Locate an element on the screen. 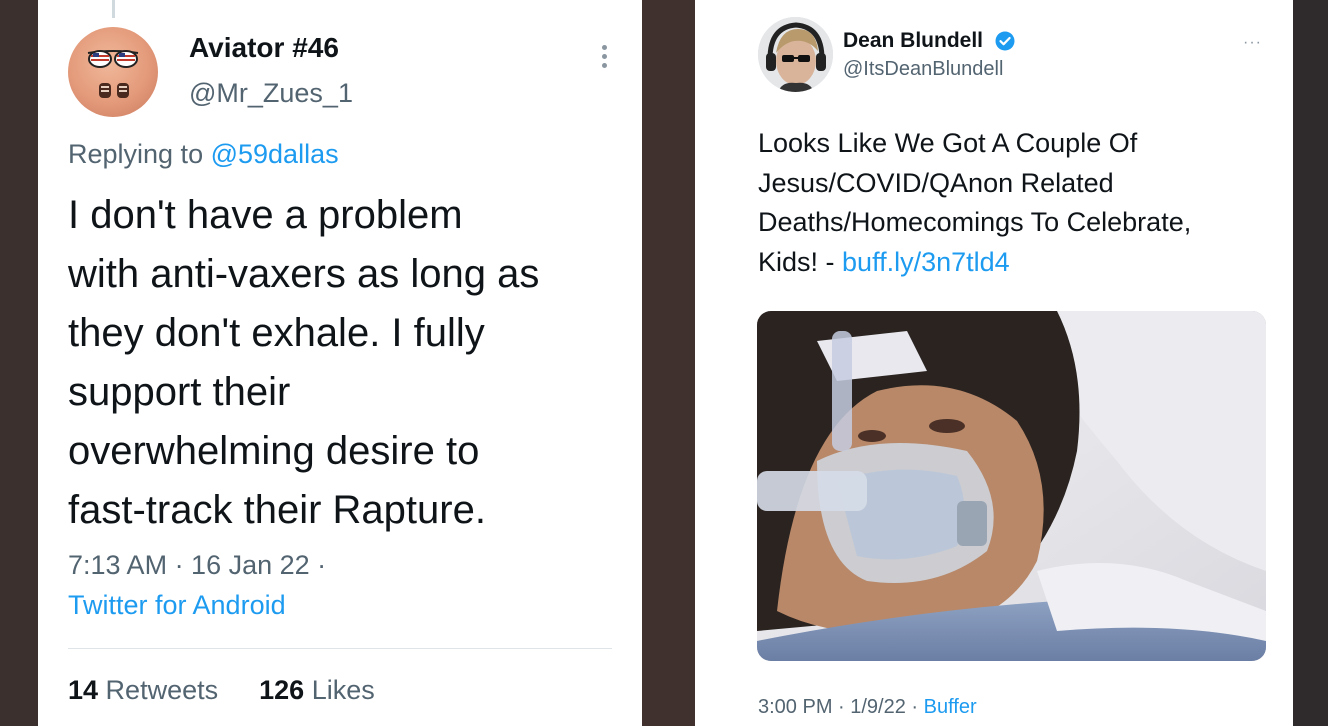 The height and width of the screenshot is (726, 1328). more-options-icon: ··· is located at coordinates (1252, 43).